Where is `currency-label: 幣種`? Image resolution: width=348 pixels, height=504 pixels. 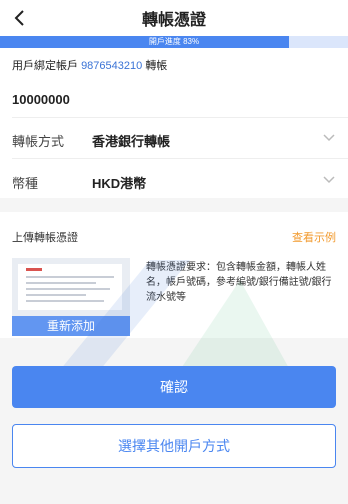 currency-label: 幣種 is located at coordinates (25, 183).